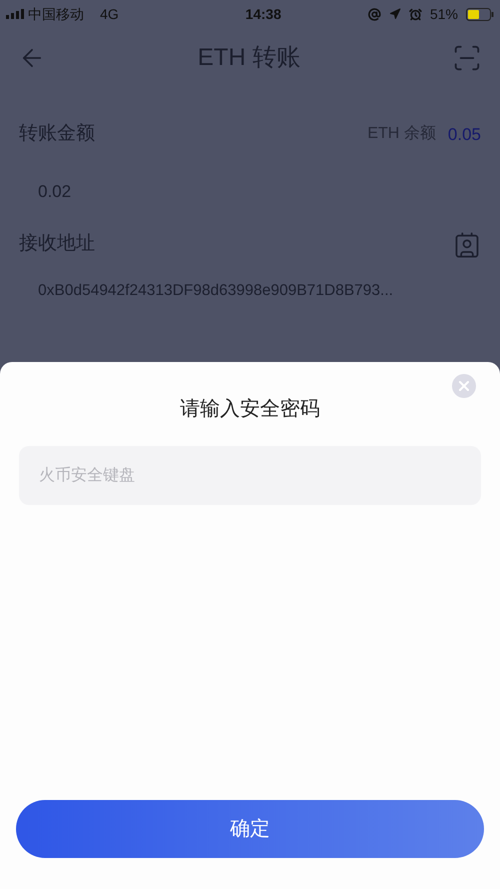 The height and width of the screenshot is (889, 500). Describe the element at coordinates (394, 14) in the screenshot. I see `location-icon` at that location.